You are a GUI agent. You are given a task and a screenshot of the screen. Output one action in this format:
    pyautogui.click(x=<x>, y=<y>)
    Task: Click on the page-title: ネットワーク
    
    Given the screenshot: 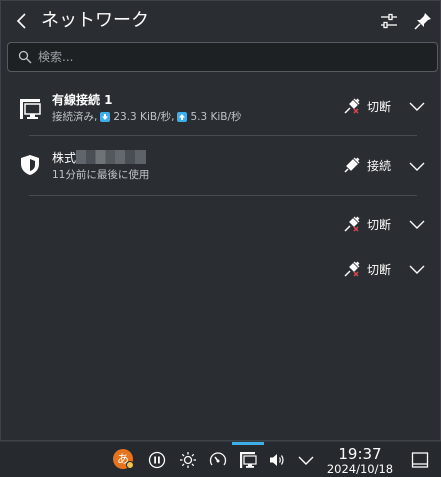 What is the action you would take?
    pyautogui.click(x=95, y=20)
    